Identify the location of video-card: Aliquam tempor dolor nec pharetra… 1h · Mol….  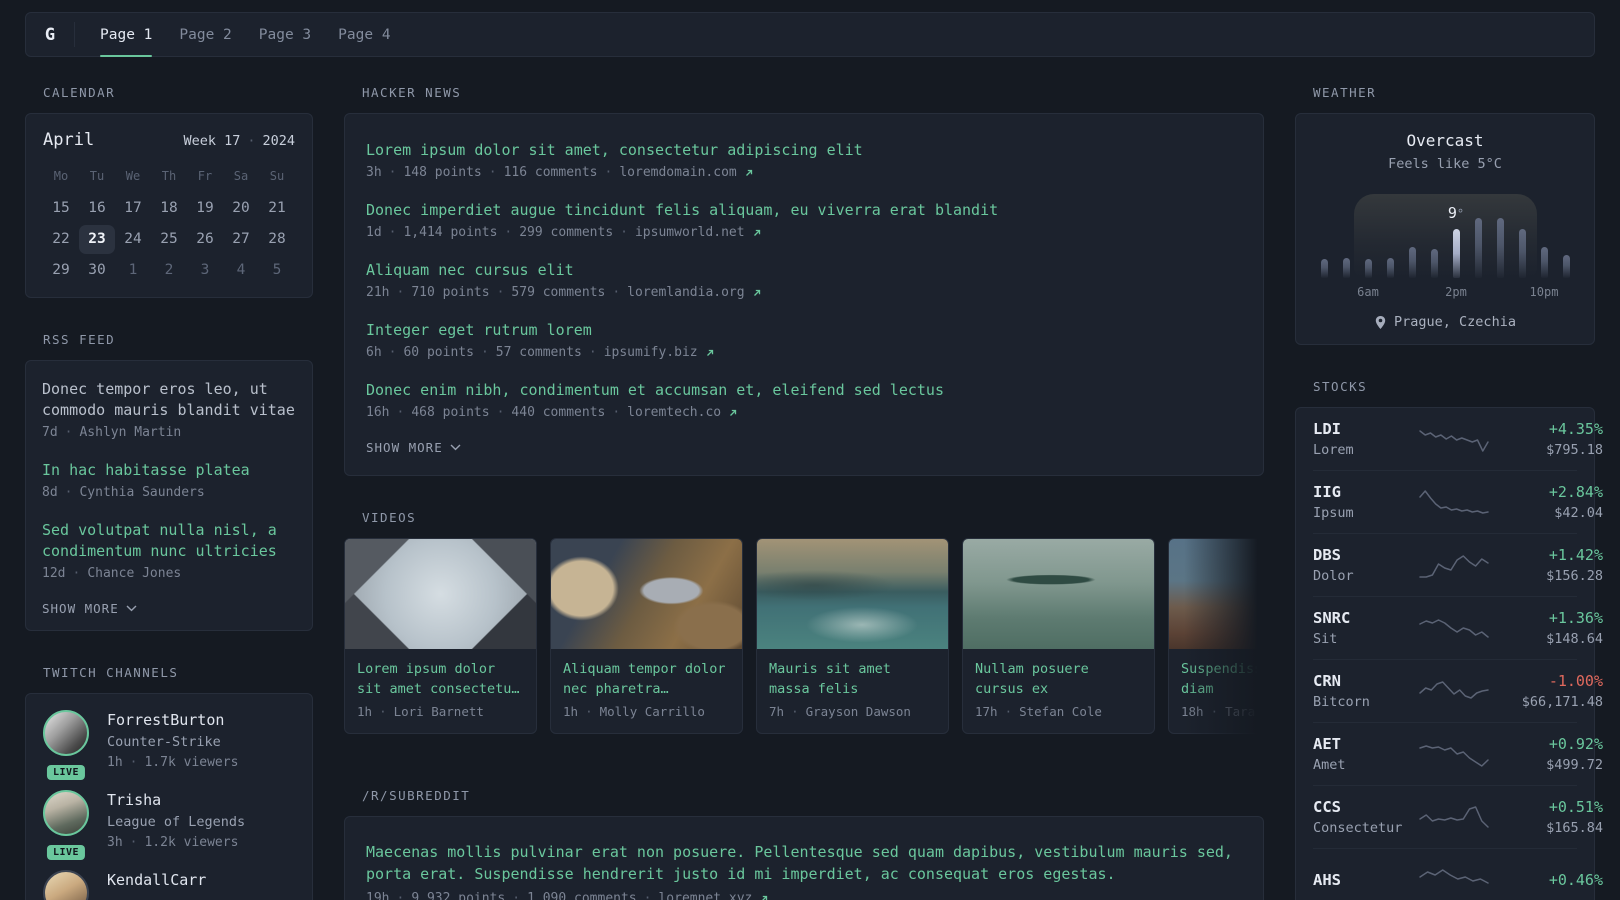
(646, 636).